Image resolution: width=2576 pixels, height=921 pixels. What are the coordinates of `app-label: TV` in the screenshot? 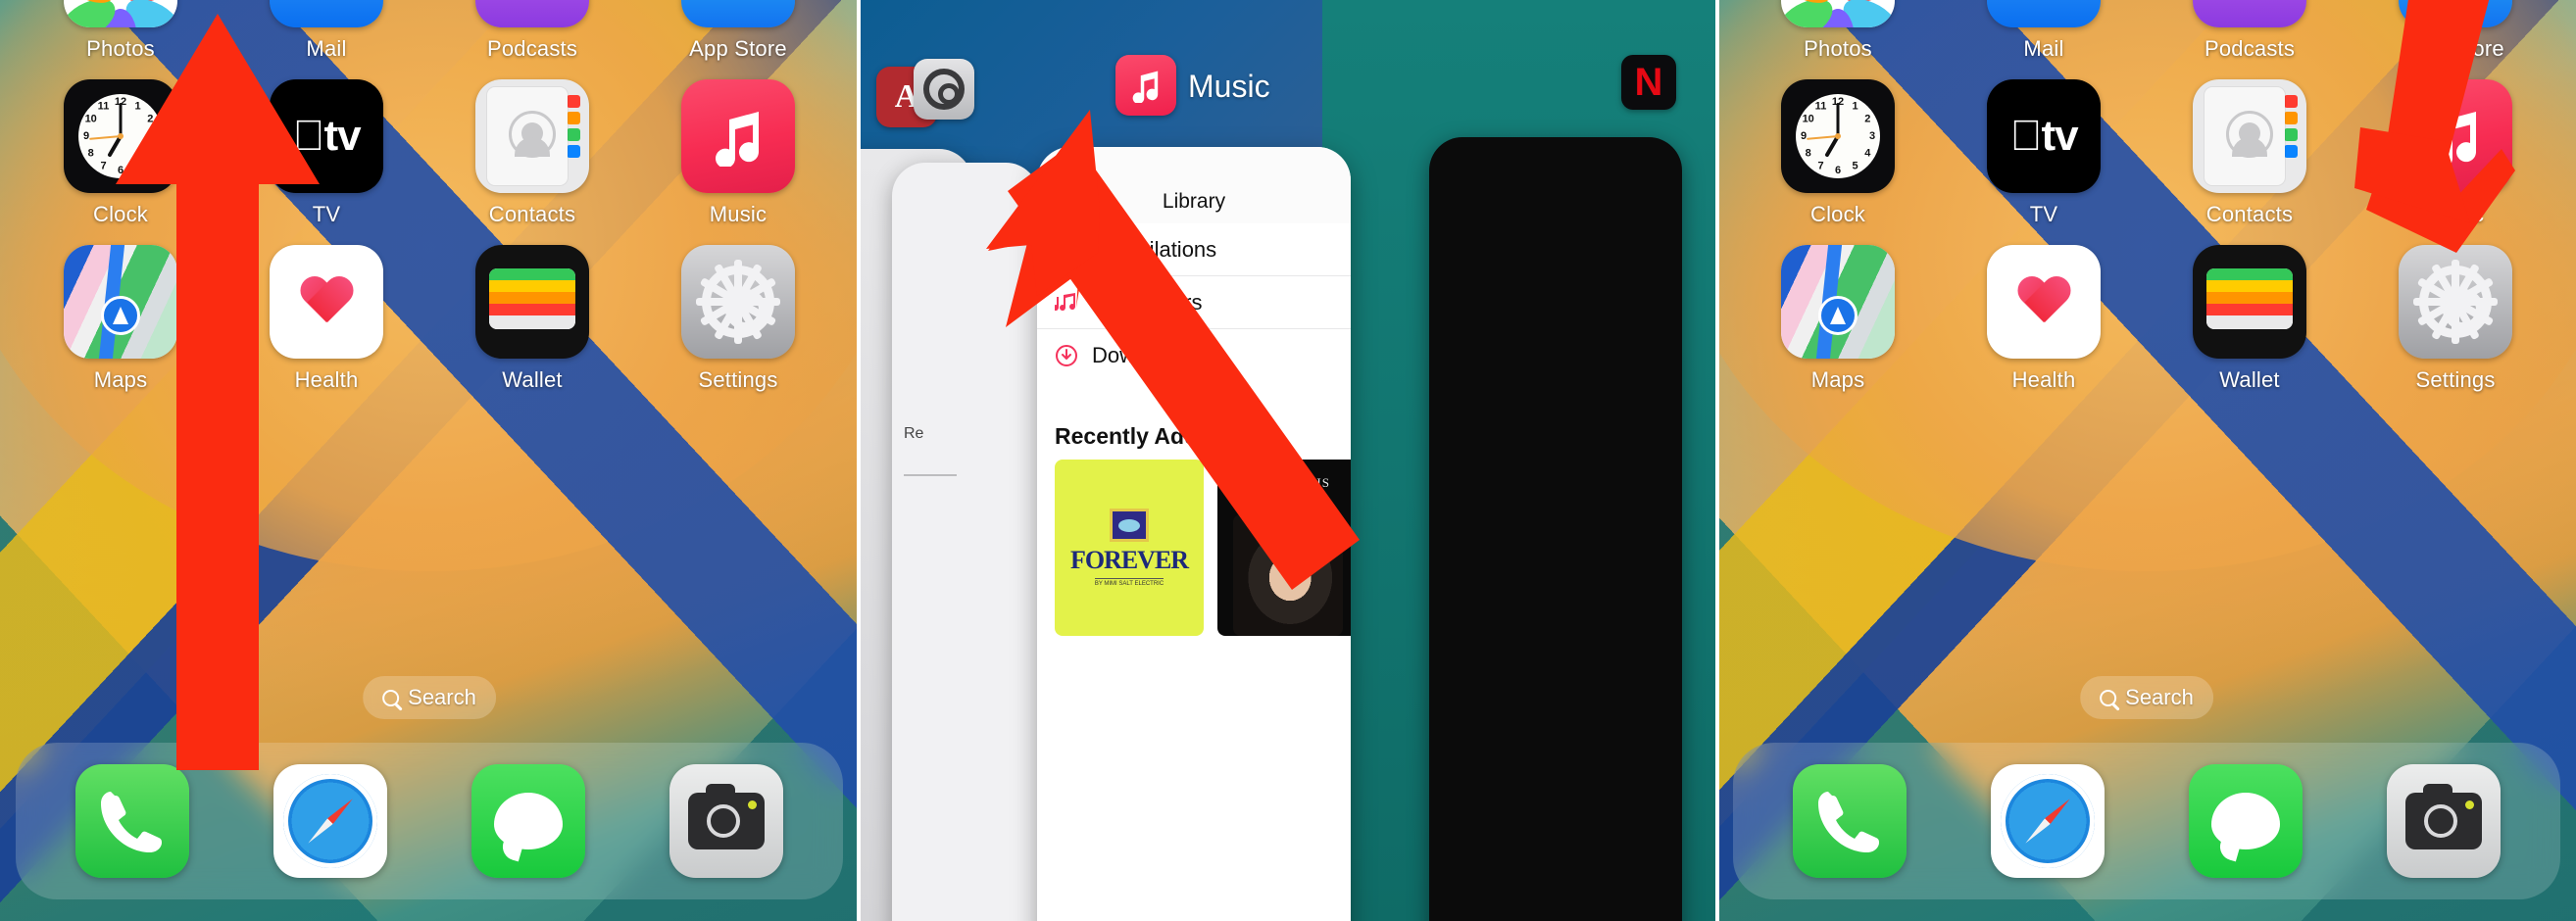 It's located at (2043, 214).